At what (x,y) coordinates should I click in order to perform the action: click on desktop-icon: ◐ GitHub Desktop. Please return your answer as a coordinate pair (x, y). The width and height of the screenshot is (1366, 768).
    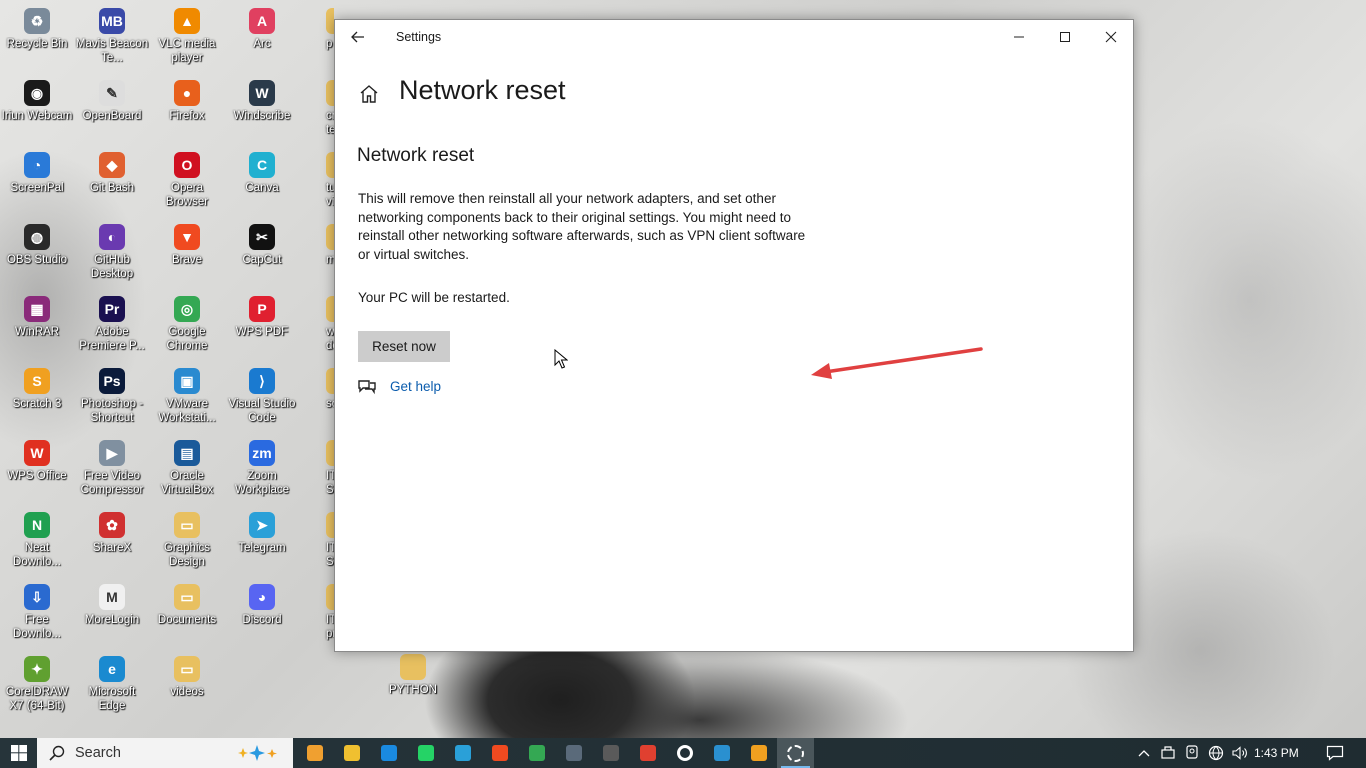
    Looking at the image, I should click on (112, 250).